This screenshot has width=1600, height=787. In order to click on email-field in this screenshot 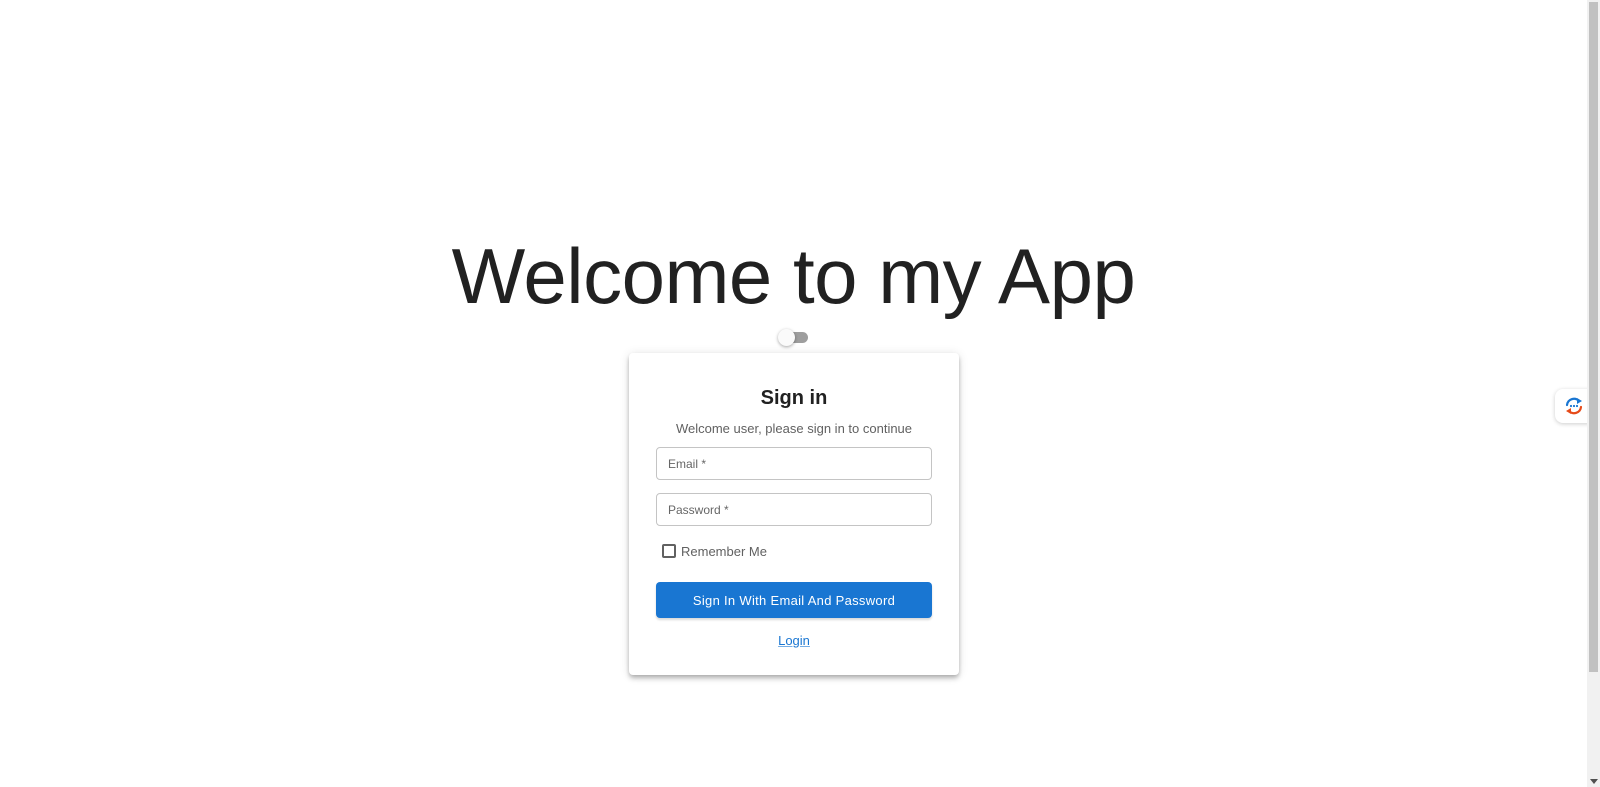, I will do `click(794, 463)`.